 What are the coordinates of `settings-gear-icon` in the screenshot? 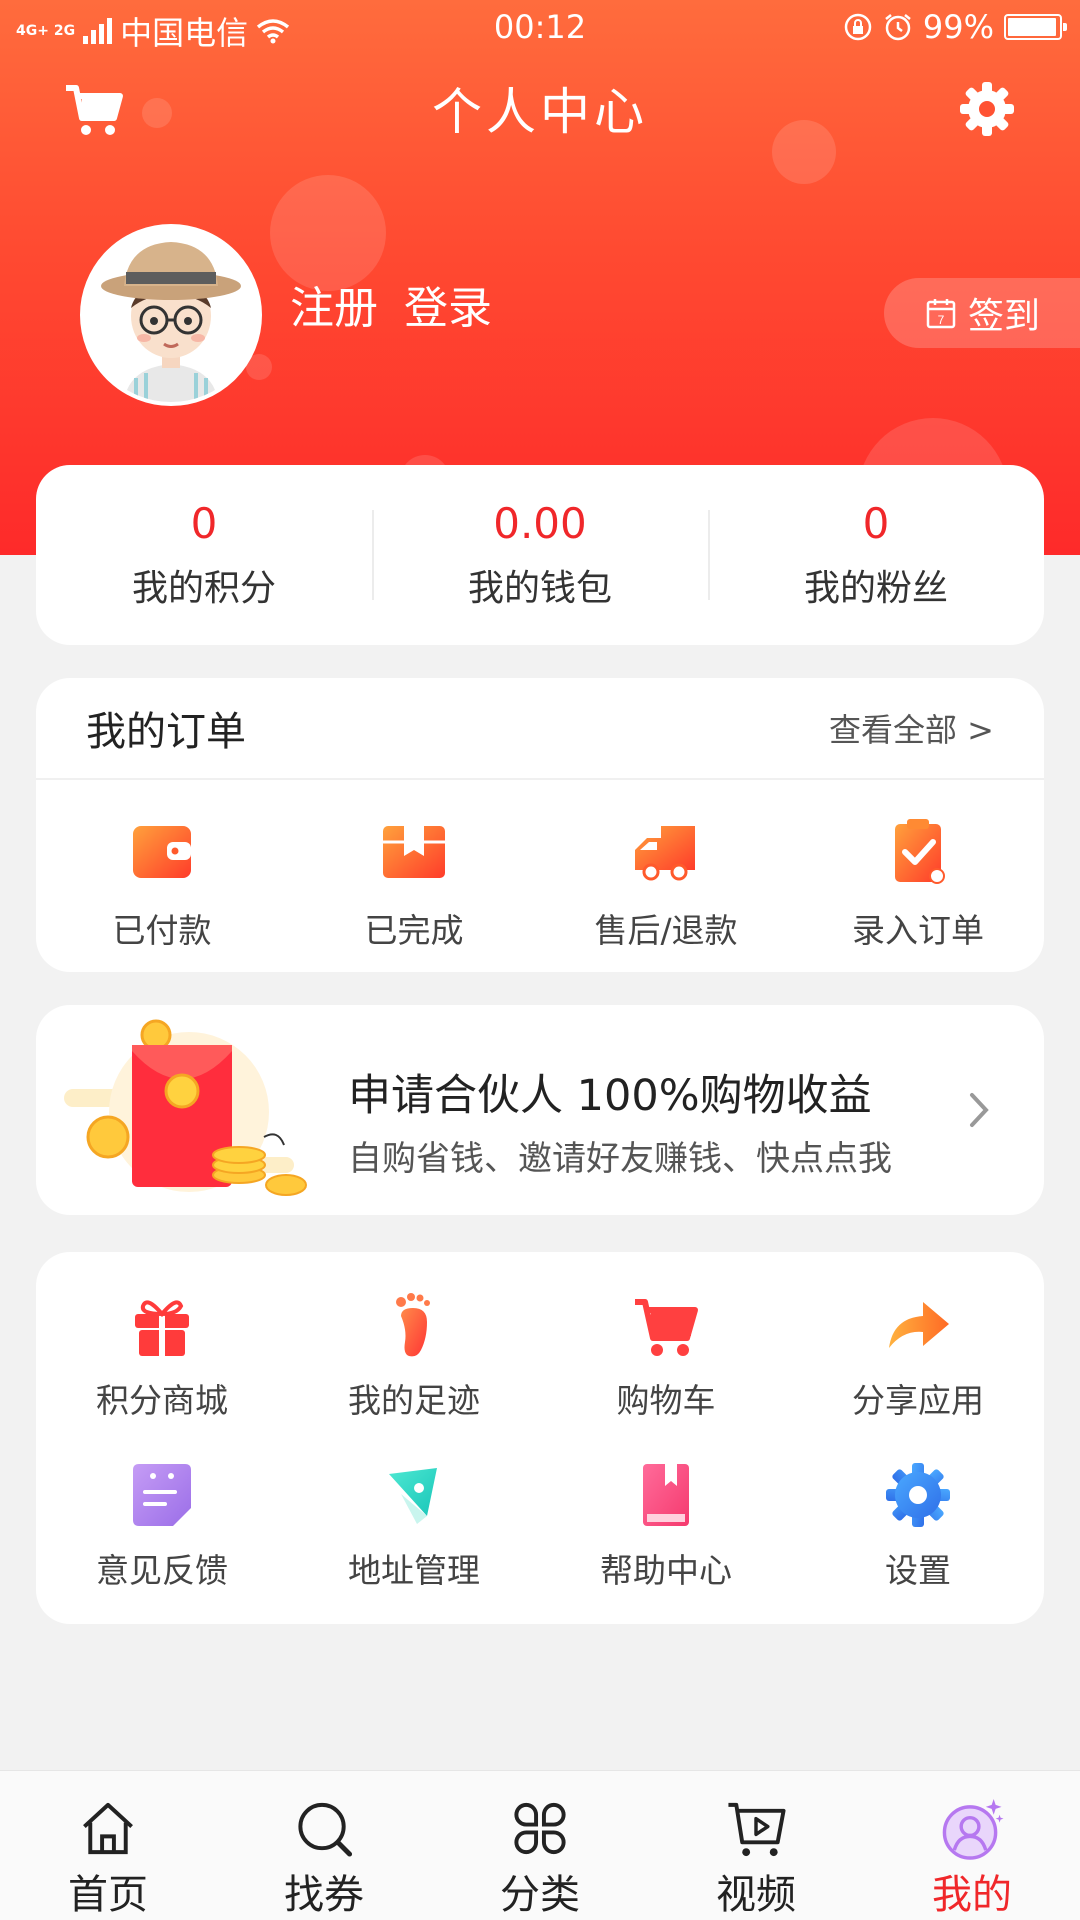 It's located at (987, 109).